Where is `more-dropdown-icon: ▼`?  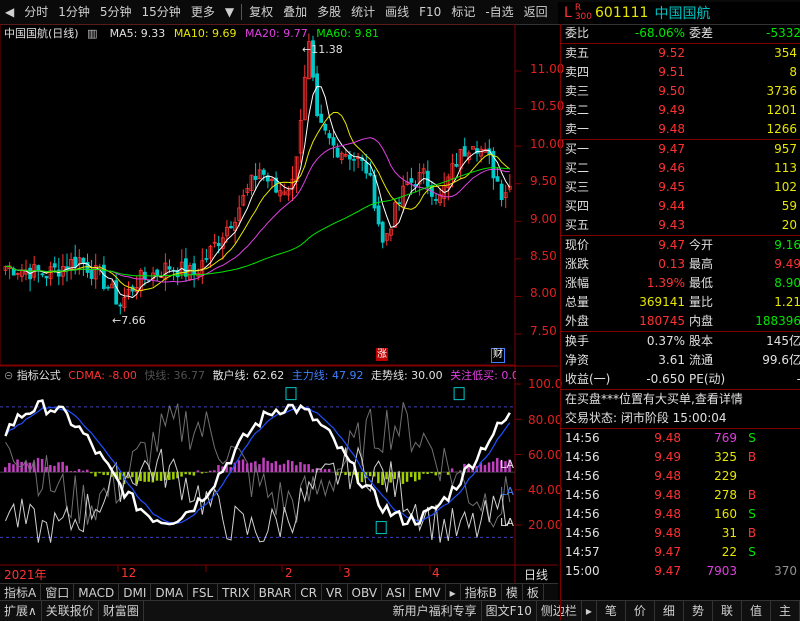 more-dropdown-icon: ▼ is located at coordinates (229, 12).